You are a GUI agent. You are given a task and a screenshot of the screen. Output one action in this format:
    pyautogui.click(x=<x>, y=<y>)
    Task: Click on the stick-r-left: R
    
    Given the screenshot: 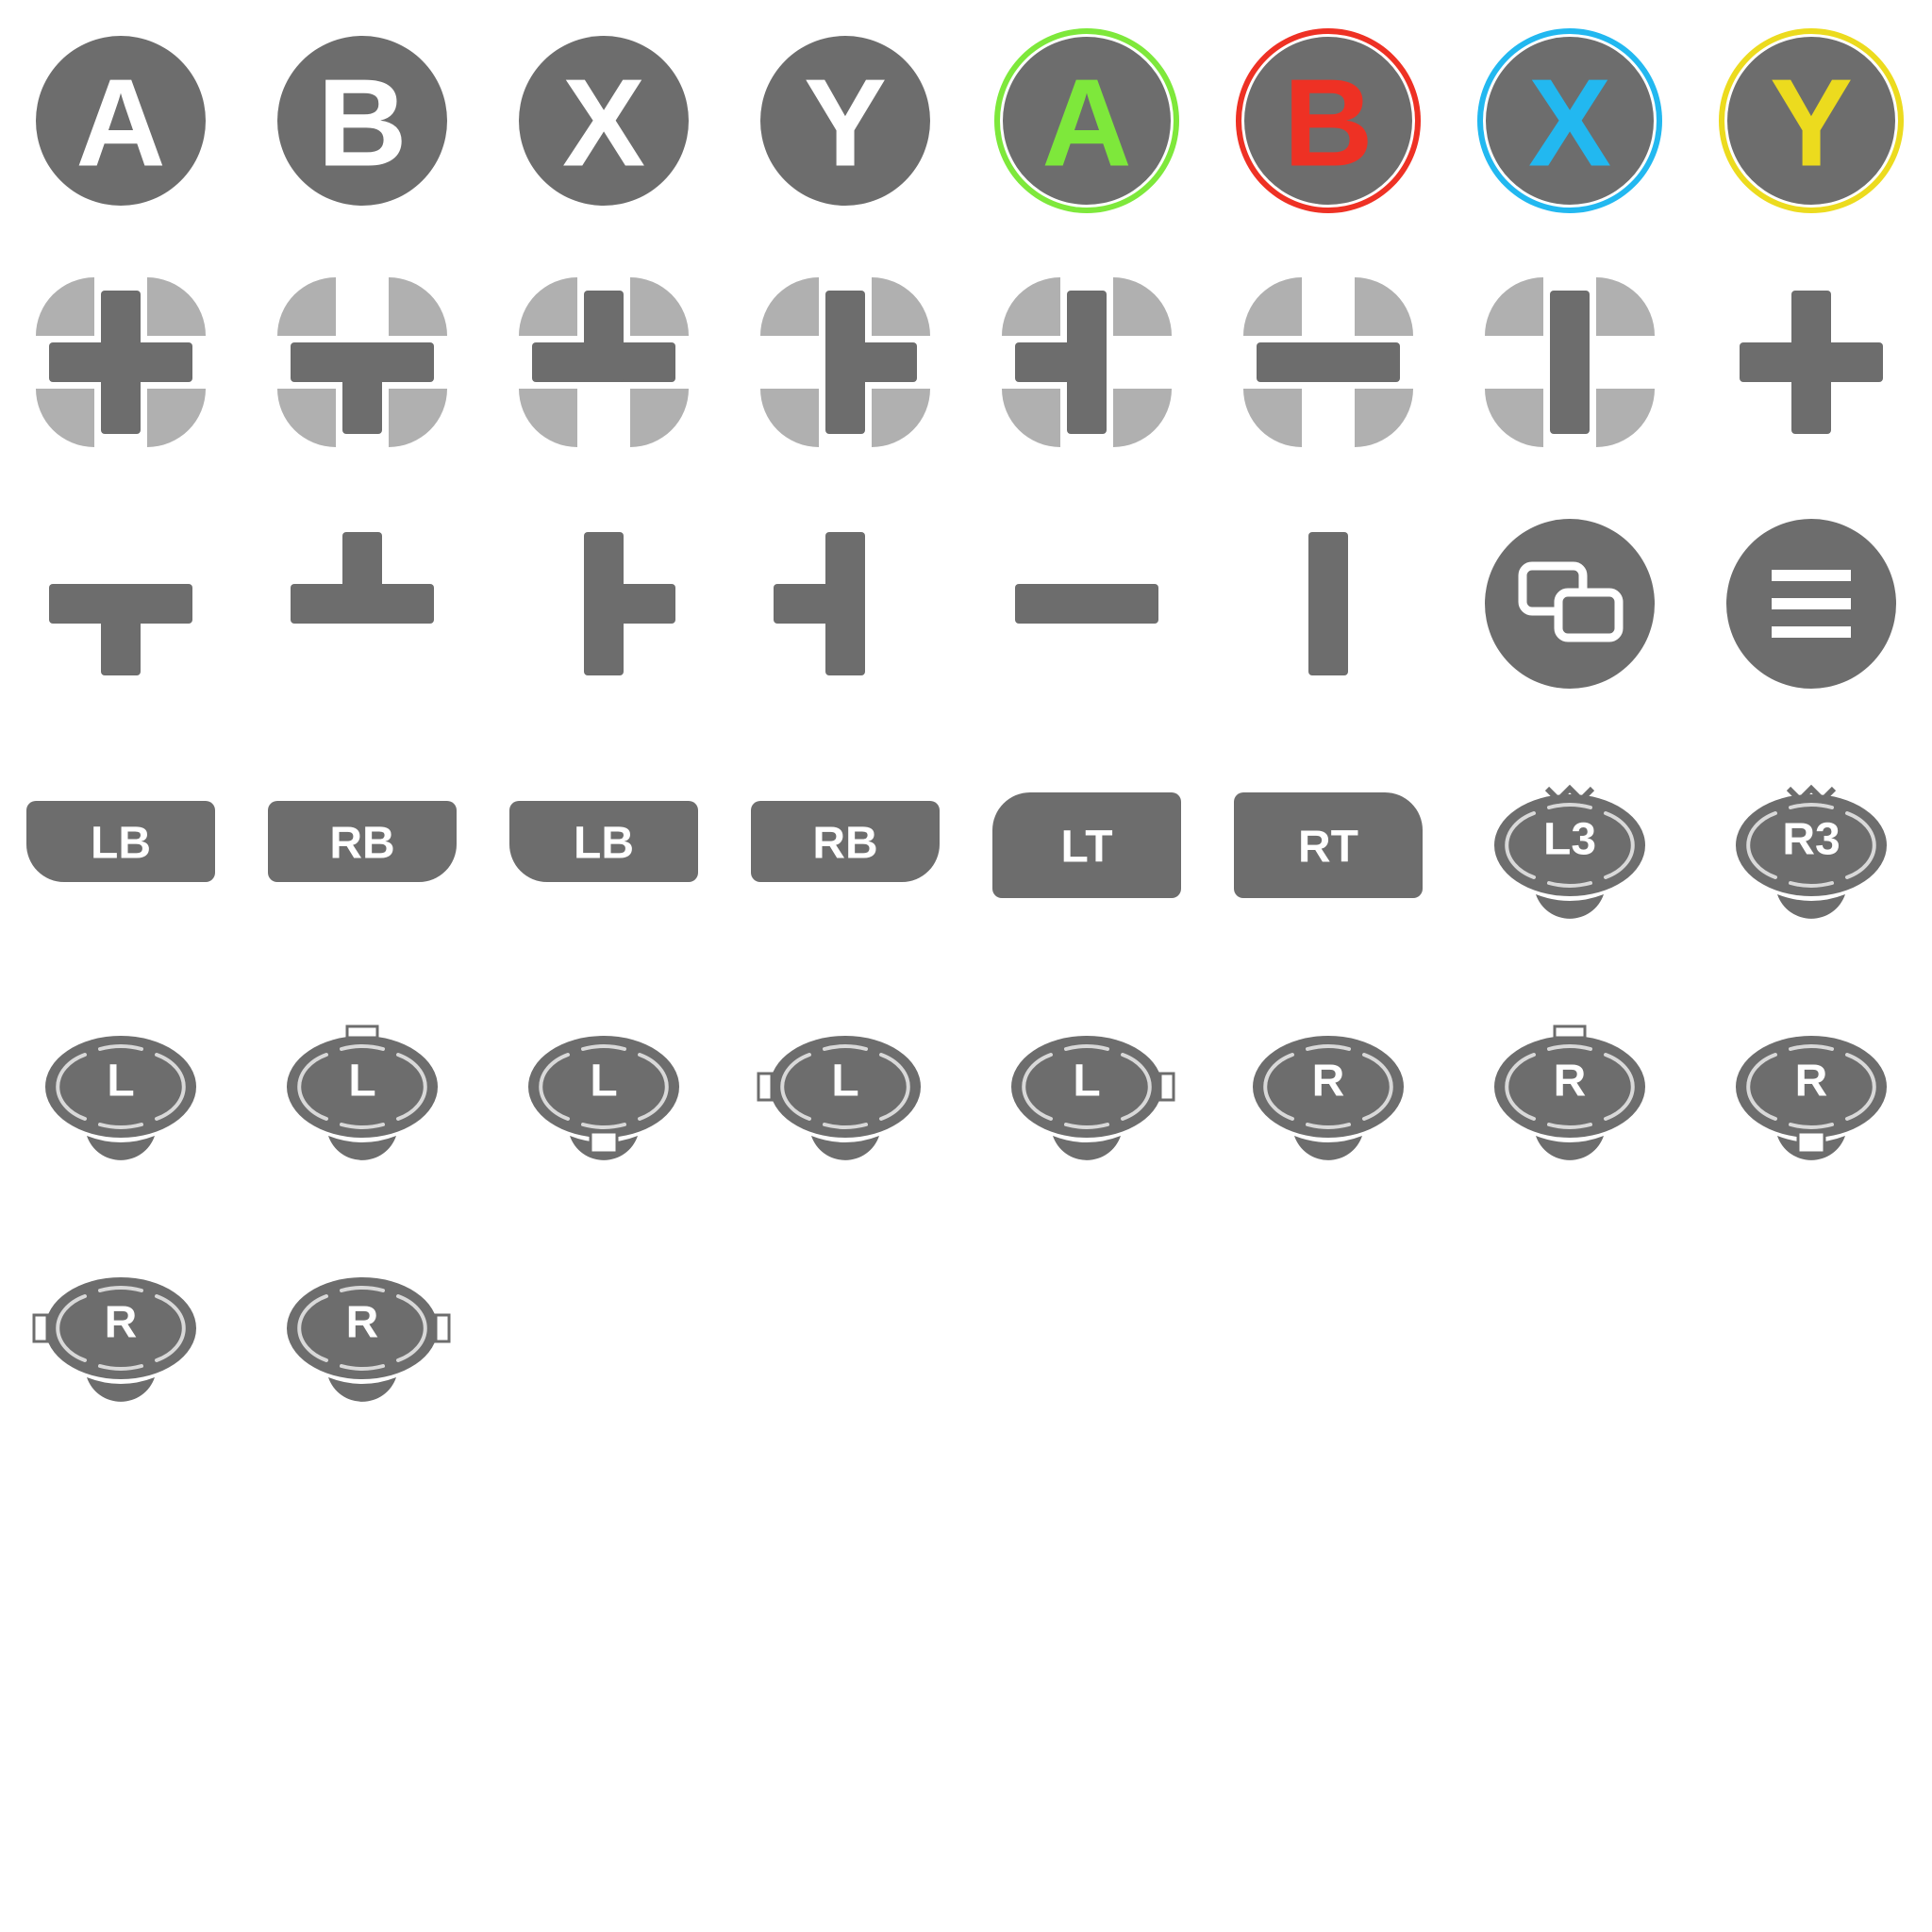 What is the action you would take?
    pyautogui.click(x=114, y=1339)
    